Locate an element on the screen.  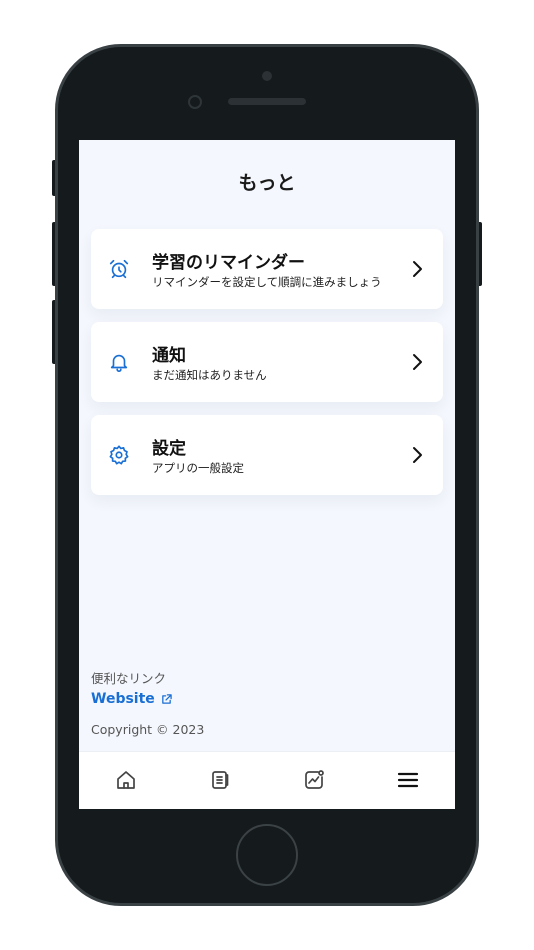
bell-icon is located at coordinates (119, 363).